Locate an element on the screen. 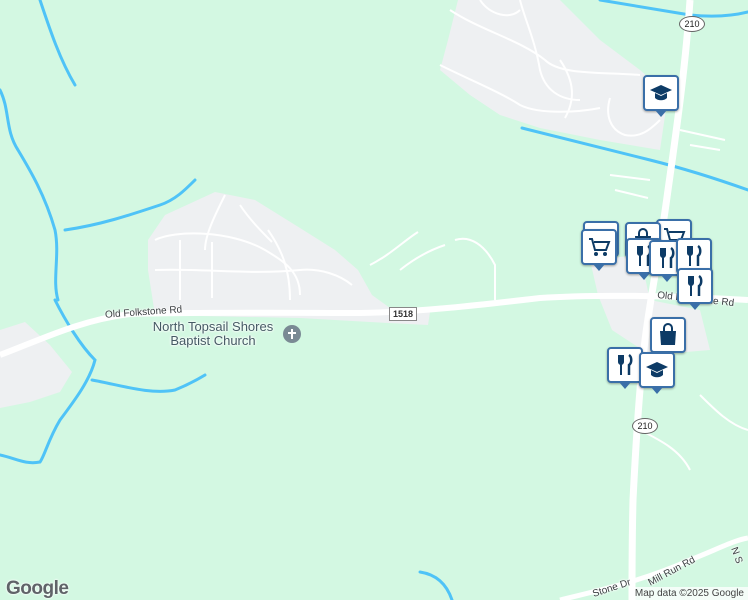 The height and width of the screenshot is (600, 748). route-1518-shield: 1518 is located at coordinates (403, 314).